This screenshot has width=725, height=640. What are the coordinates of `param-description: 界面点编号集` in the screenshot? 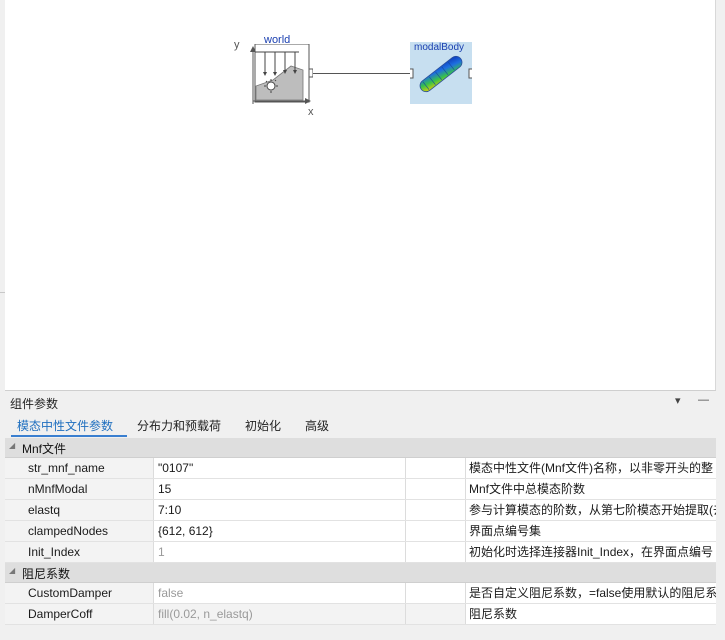 It's located at (590, 531).